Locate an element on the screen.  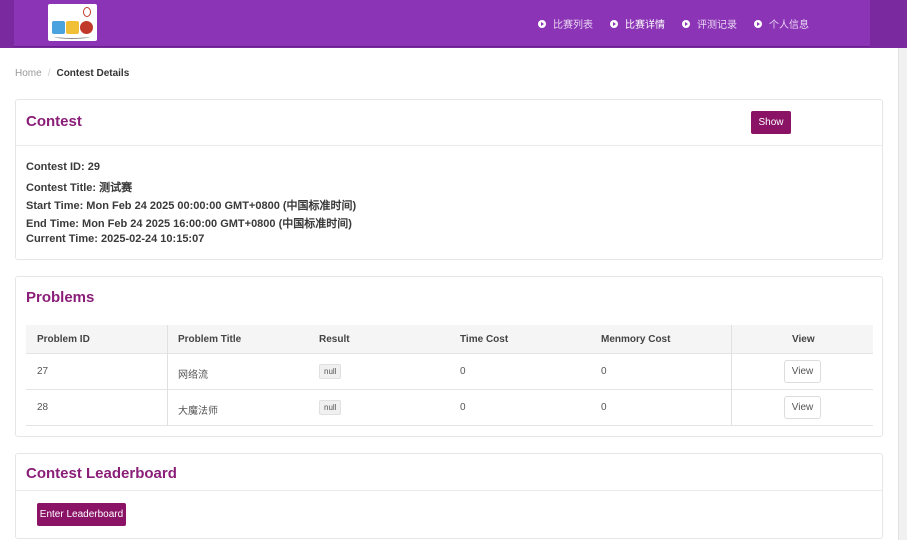
column-header-problem-id: Problem ID is located at coordinates (63, 339).